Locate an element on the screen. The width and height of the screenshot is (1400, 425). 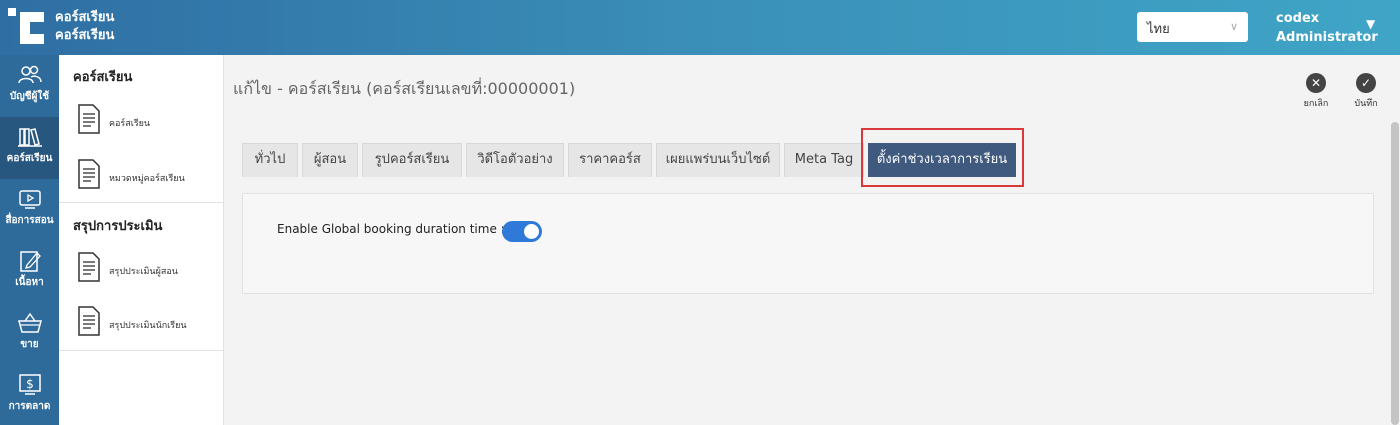
check-icon: ✓ is located at coordinates (1366, 83).